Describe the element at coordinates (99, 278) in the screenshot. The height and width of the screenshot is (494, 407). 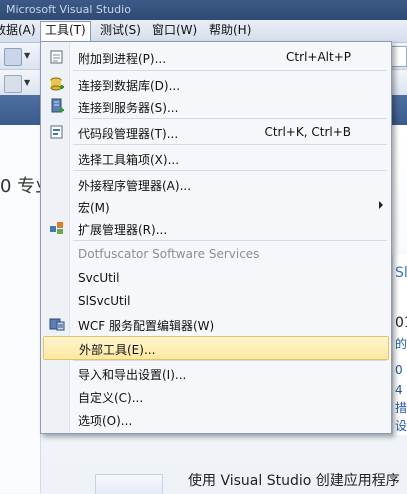
I see `menu-item-label: SvcUtil` at that location.